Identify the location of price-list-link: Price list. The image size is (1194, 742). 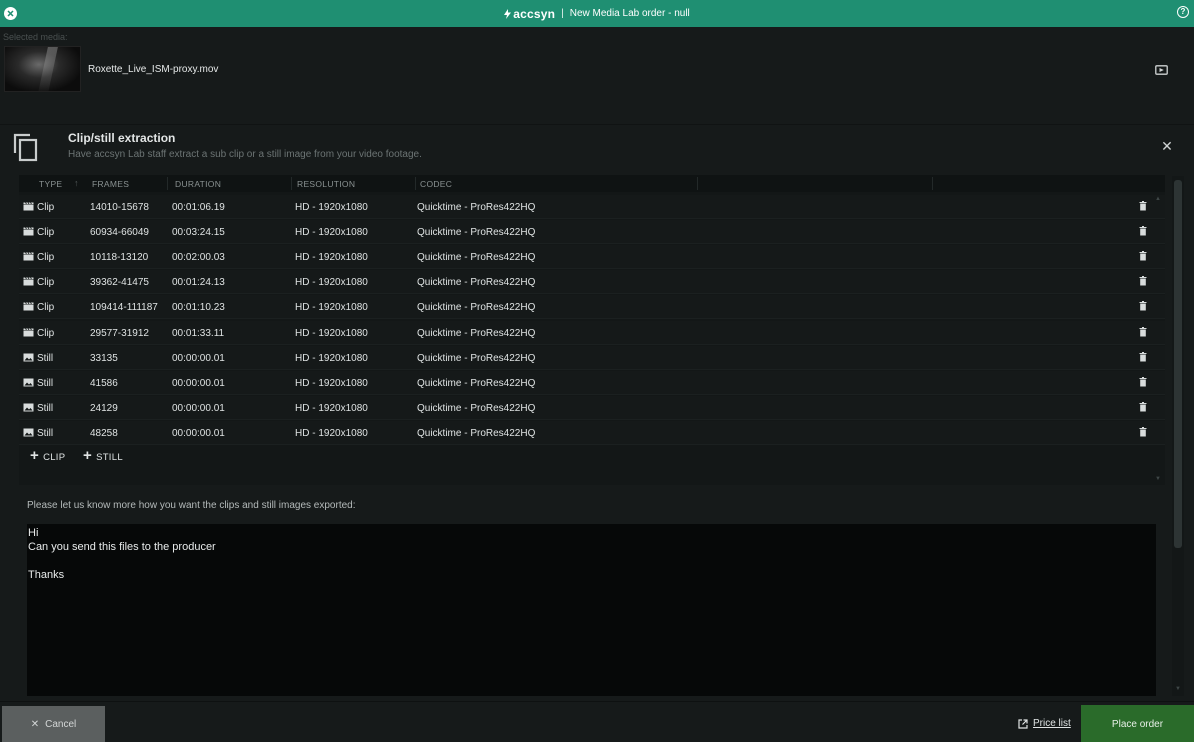
(1044, 723).